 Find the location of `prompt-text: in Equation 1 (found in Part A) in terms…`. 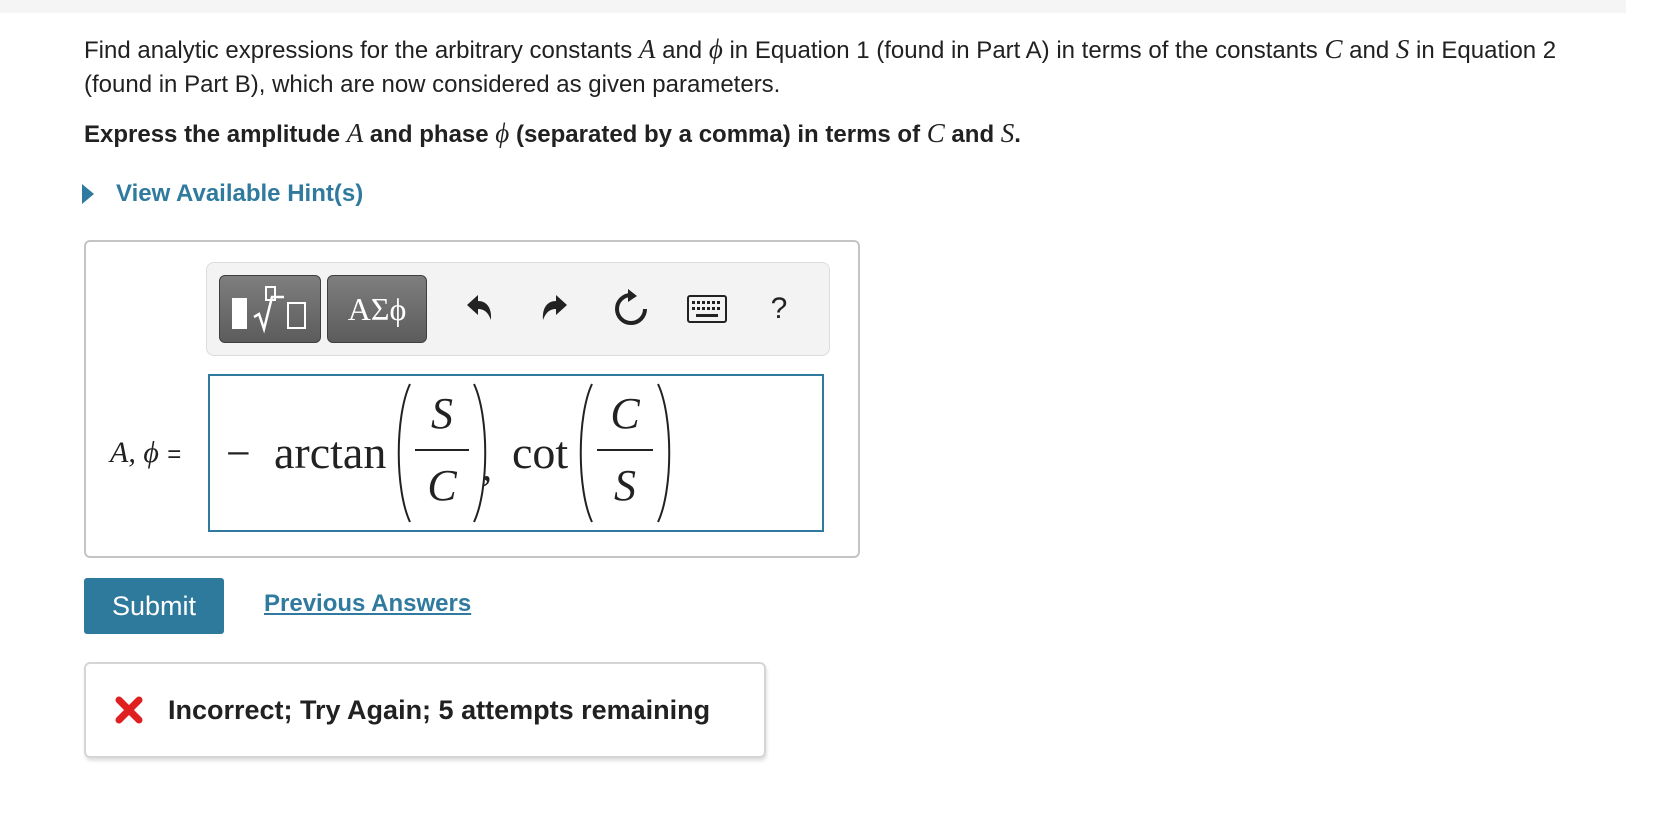

prompt-text: in Equation 1 (found in Part A) in terms… is located at coordinates (1023, 50).